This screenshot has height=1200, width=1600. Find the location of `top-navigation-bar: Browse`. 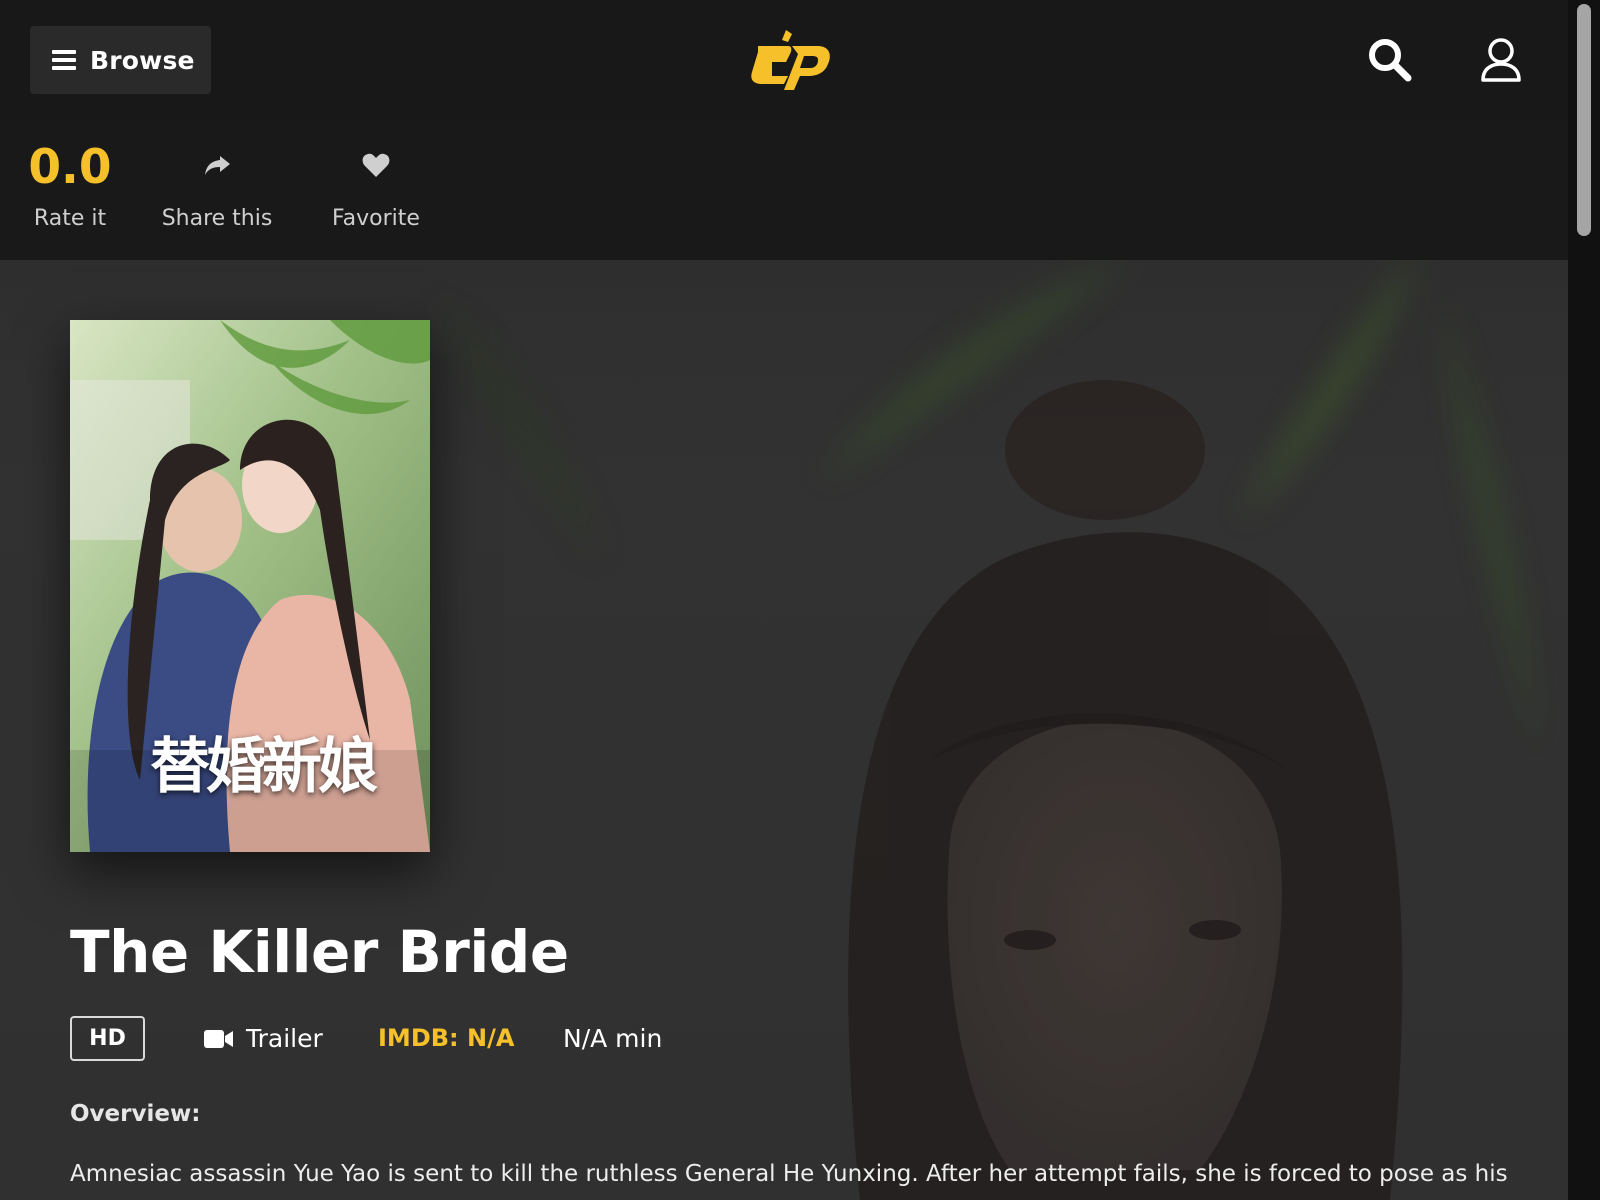

top-navigation-bar: Browse is located at coordinates (784, 60).